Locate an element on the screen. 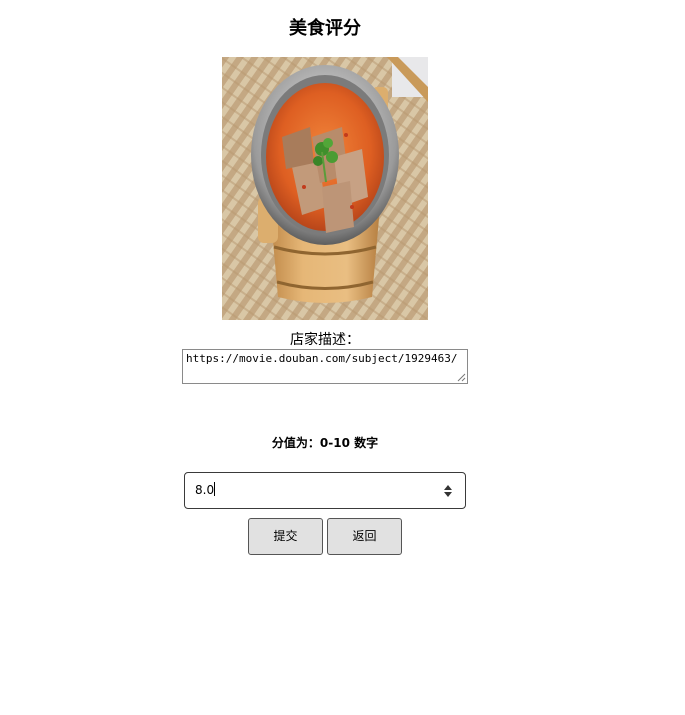 The width and height of the screenshot is (685, 715). score-hint: 分值为：0-10 数字 is located at coordinates (325, 443).